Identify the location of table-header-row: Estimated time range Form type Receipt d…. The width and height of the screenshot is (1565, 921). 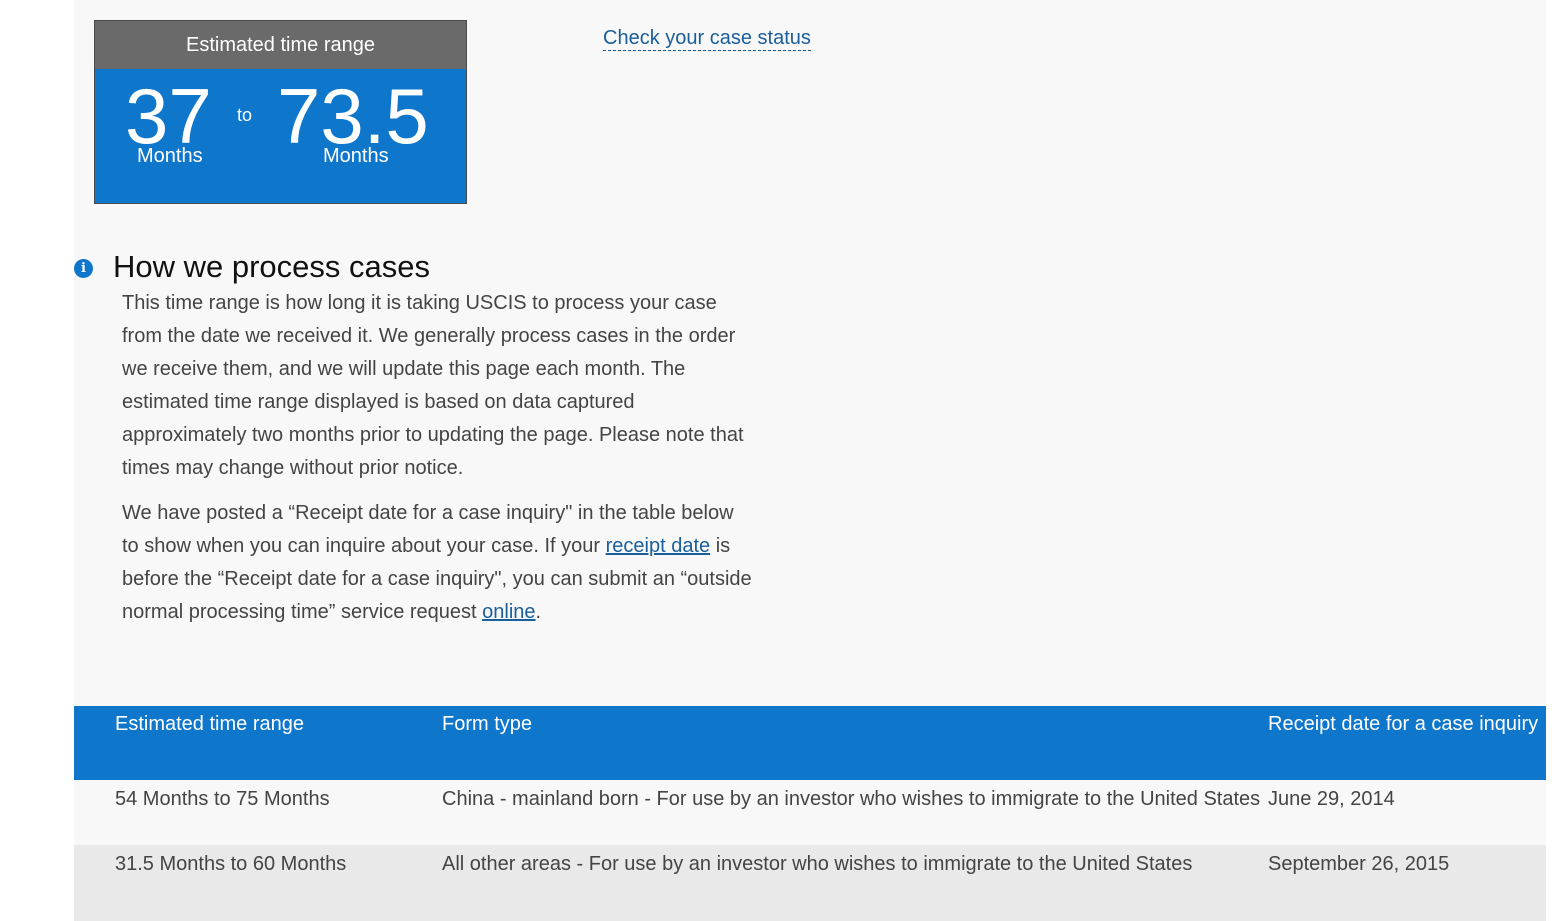
(810, 743).